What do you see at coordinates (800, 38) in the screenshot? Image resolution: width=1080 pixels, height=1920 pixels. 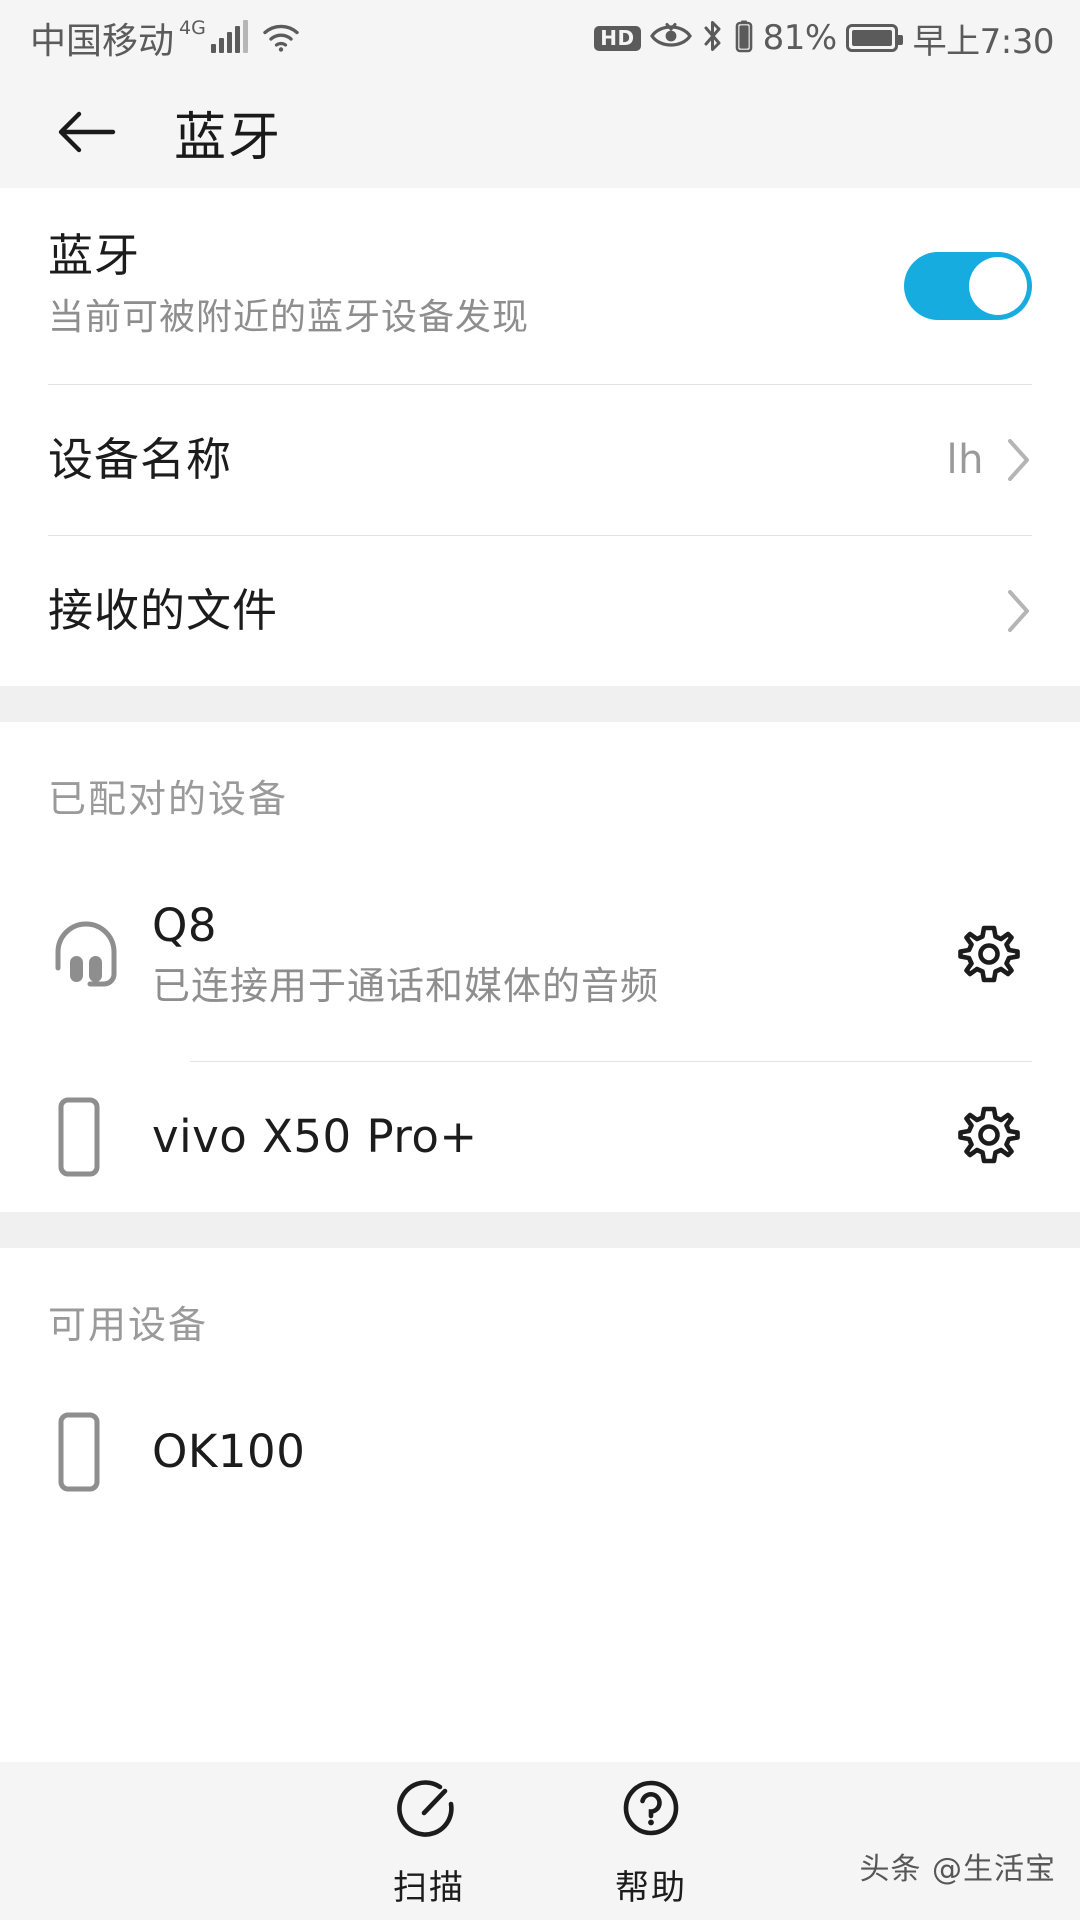 I see `battery-percent-label: 81%` at bounding box center [800, 38].